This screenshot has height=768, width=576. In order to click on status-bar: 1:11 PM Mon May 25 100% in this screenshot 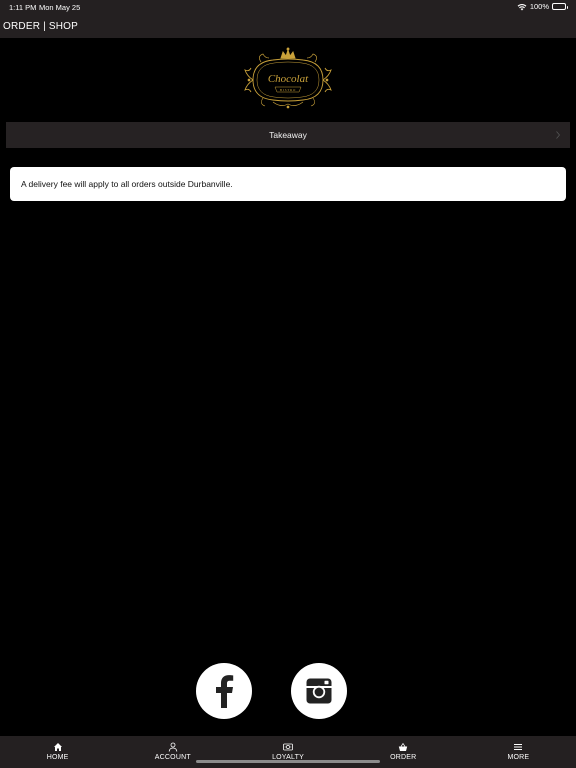, I will do `click(288, 7)`.